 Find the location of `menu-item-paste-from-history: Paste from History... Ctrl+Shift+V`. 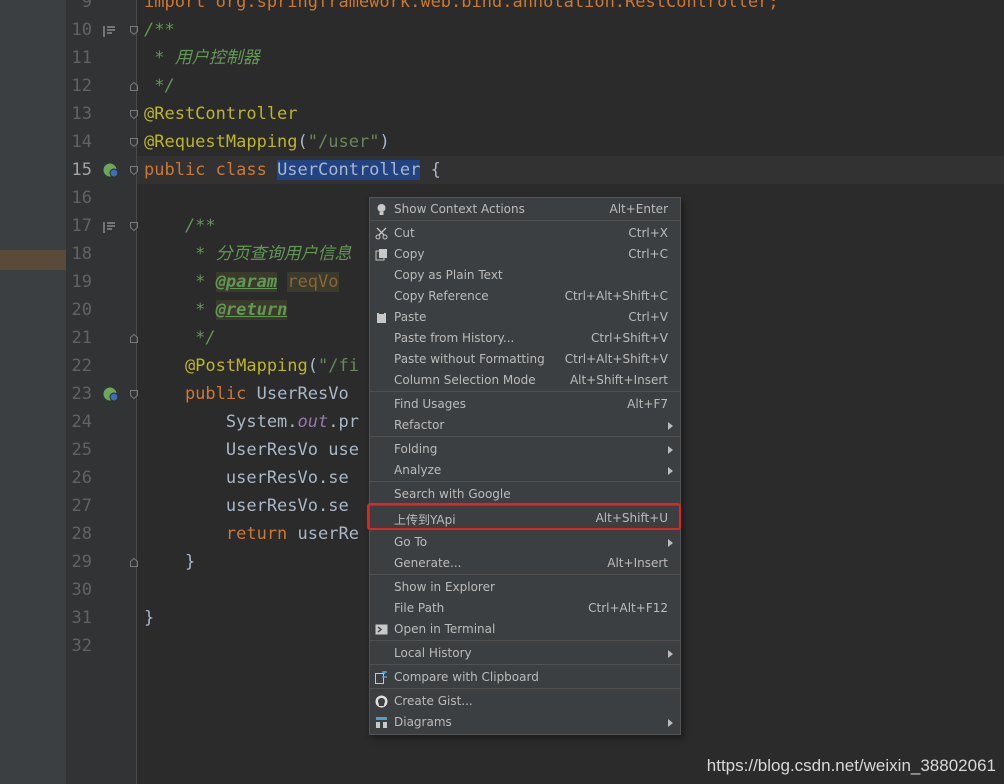

menu-item-paste-from-history: Paste from History... Ctrl+Shift+V is located at coordinates (525, 338).